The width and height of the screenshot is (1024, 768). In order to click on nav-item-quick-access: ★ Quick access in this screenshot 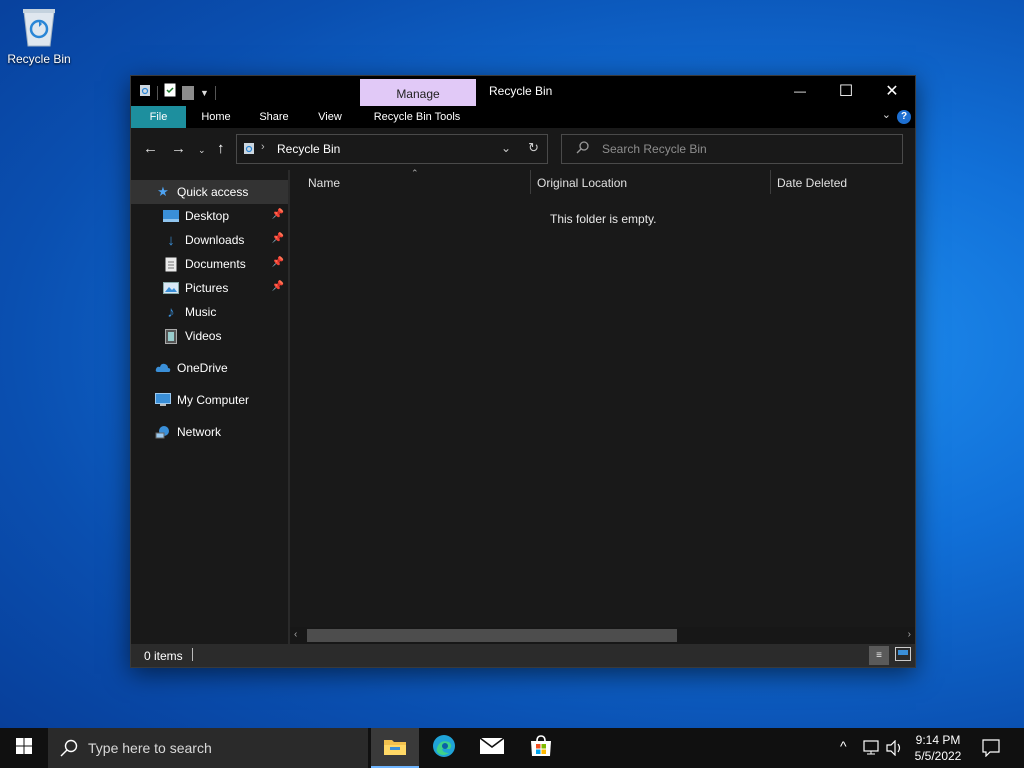, I will do `click(209, 192)`.